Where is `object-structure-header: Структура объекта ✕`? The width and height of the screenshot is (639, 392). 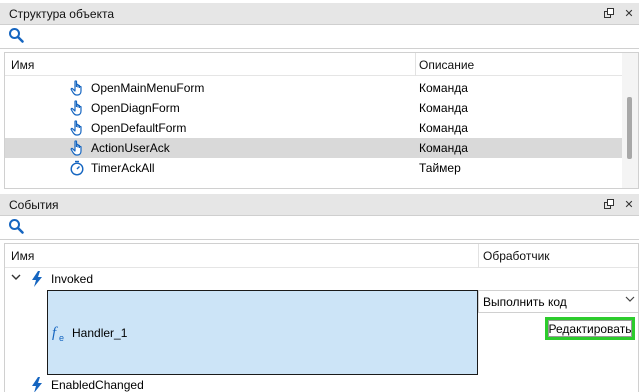
object-structure-header: Структура объекта ✕ is located at coordinates (319, 14).